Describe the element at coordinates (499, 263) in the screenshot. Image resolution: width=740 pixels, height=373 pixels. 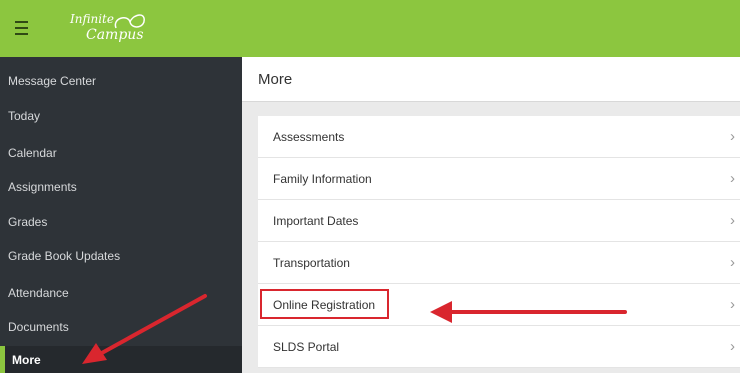
I see `list-item-transportation: Transportation ›` at that location.